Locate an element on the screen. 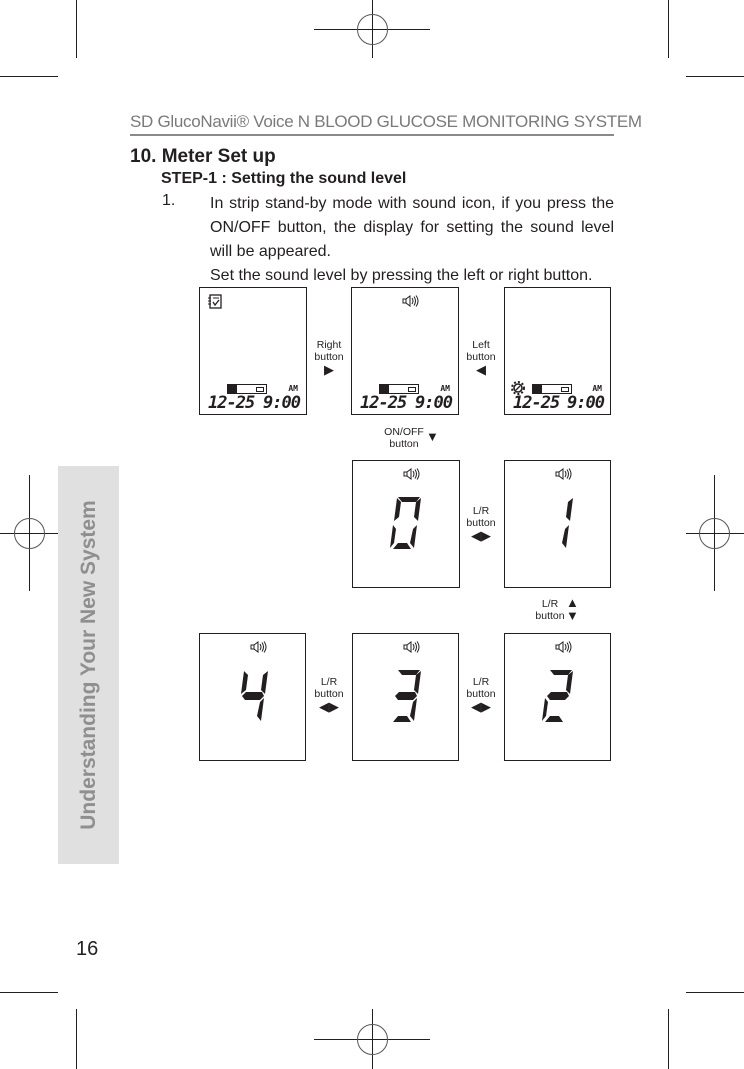 Image resolution: width=744 pixels, height=1069 pixels. step-title: STEP-1 : Setting the sound level is located at coordinates (284, 178).